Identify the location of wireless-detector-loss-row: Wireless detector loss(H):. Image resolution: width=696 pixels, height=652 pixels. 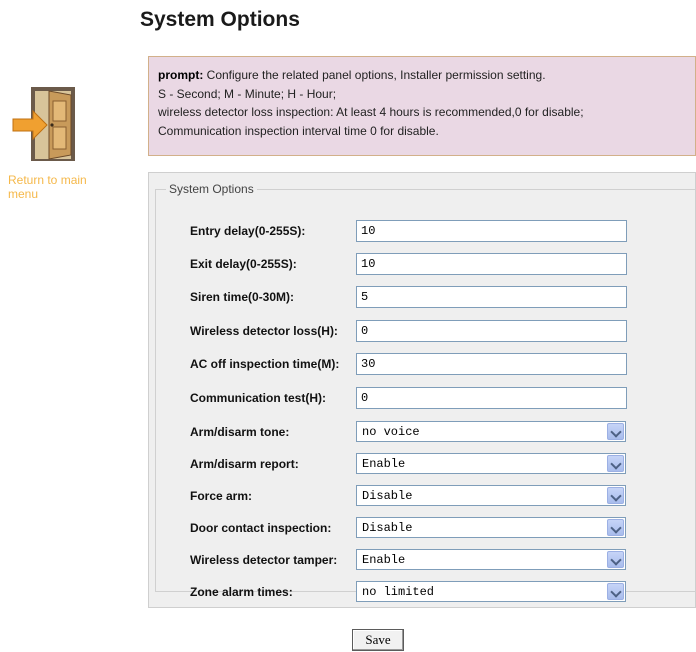
(426, 332).